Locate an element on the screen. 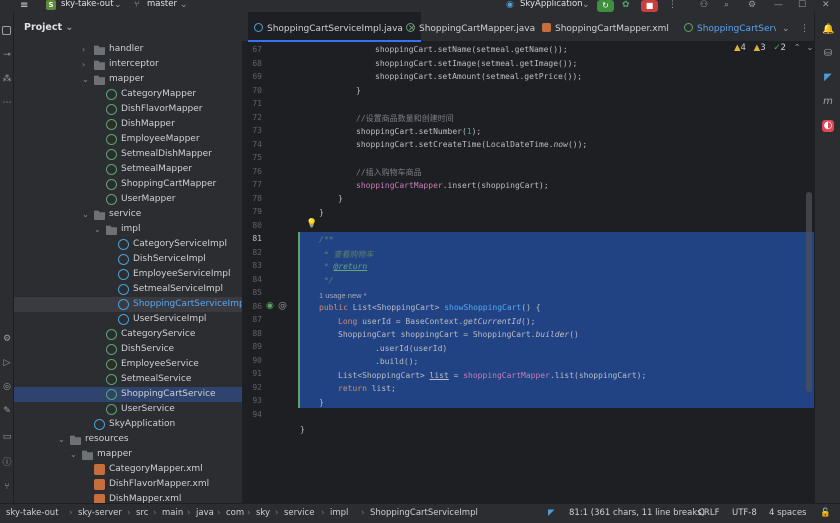 The image size is (840, 523). stop-button: ■ is located at coordinates (649, 6).